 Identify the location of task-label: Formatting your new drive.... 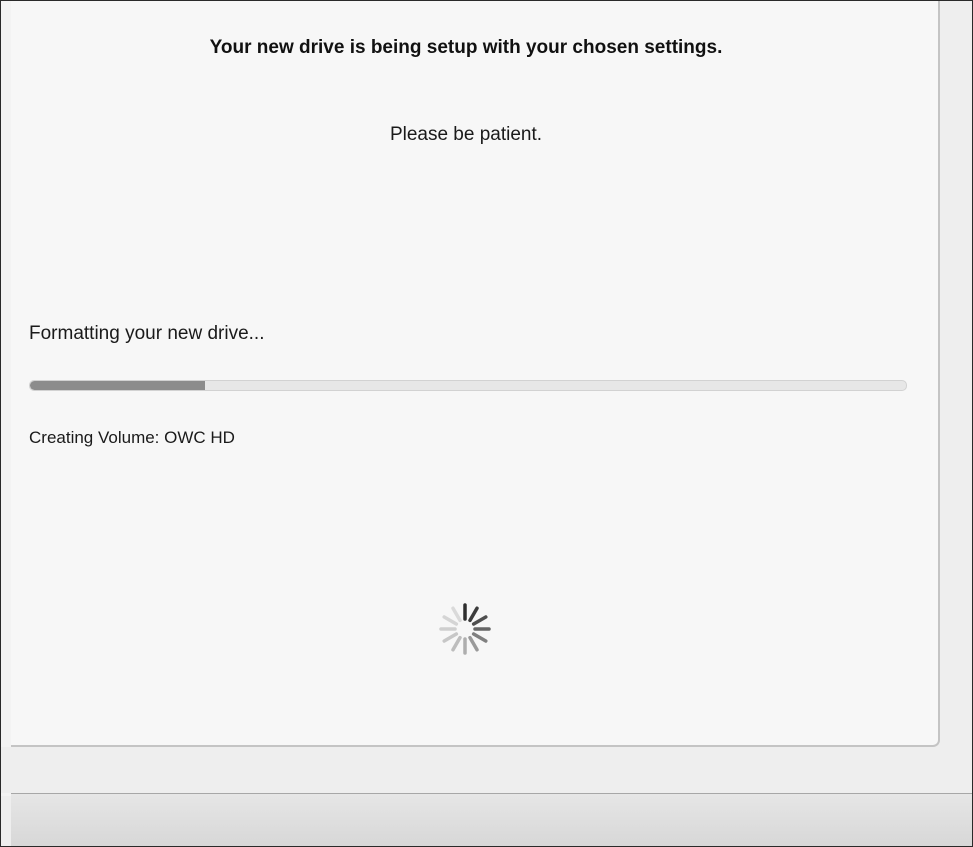
(147, 333).